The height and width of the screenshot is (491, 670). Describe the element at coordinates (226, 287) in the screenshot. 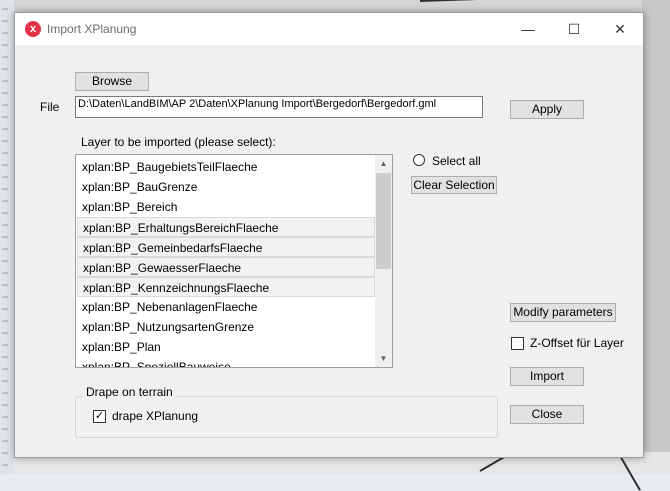

I see `layer-list-item: xplan:BP_KennzeichnungsFlaeche` at that location.